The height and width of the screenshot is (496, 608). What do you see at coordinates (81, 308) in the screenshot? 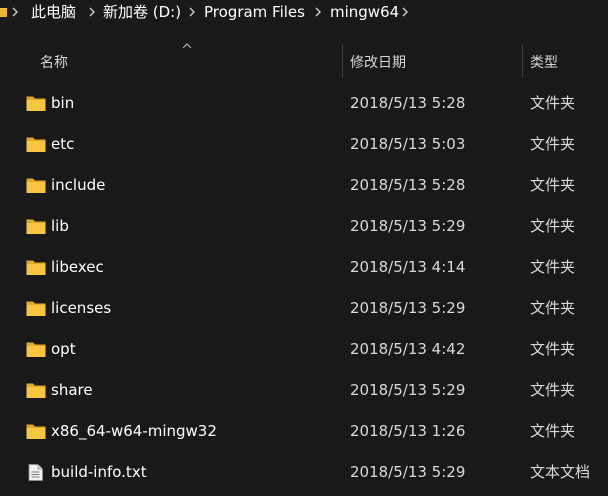
I see `file-name: licenses` at bounding box center [81, 308].